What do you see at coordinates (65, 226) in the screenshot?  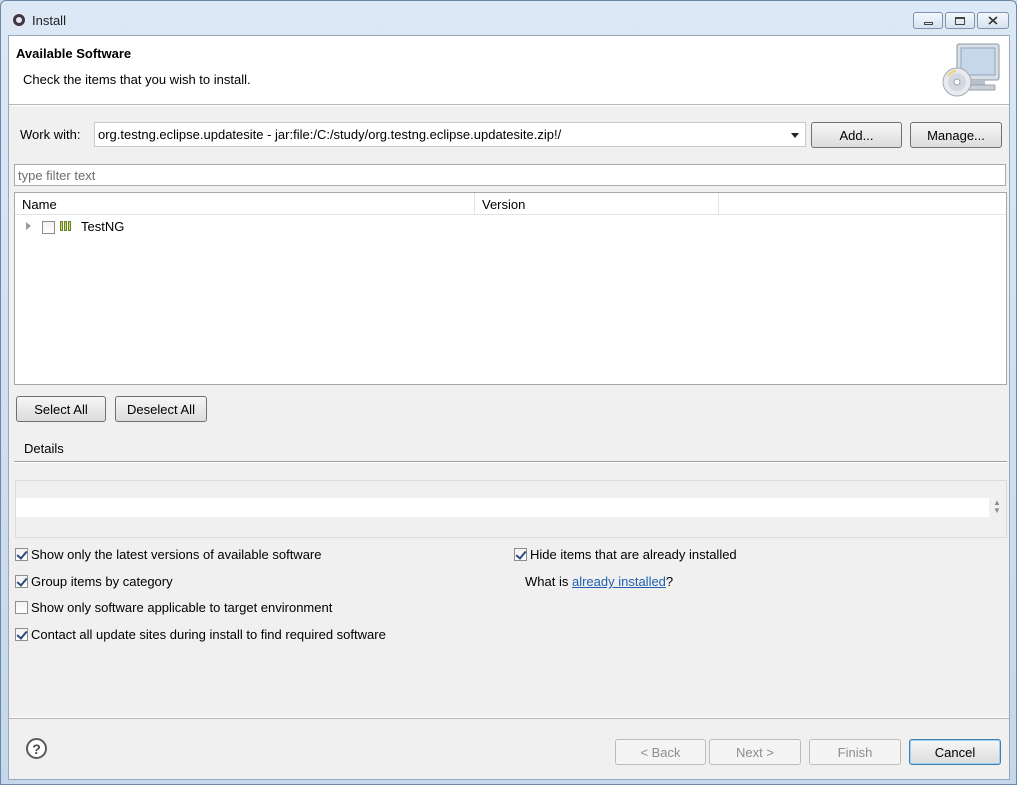 I see `category-icon` at bounding box center [65, 226].